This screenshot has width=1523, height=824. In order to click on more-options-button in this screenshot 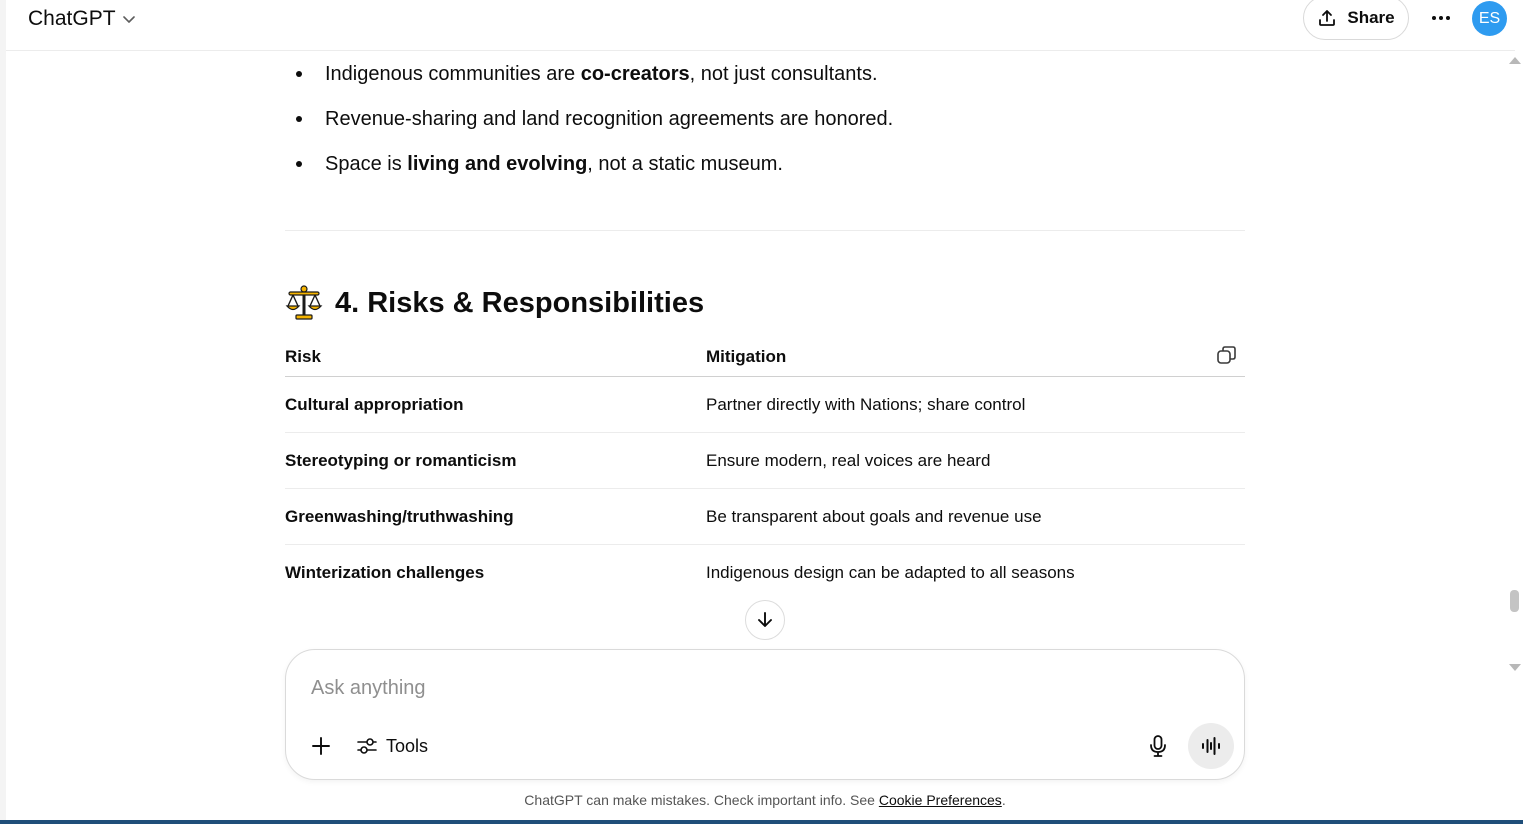, I will do `click(1441, 18)`.